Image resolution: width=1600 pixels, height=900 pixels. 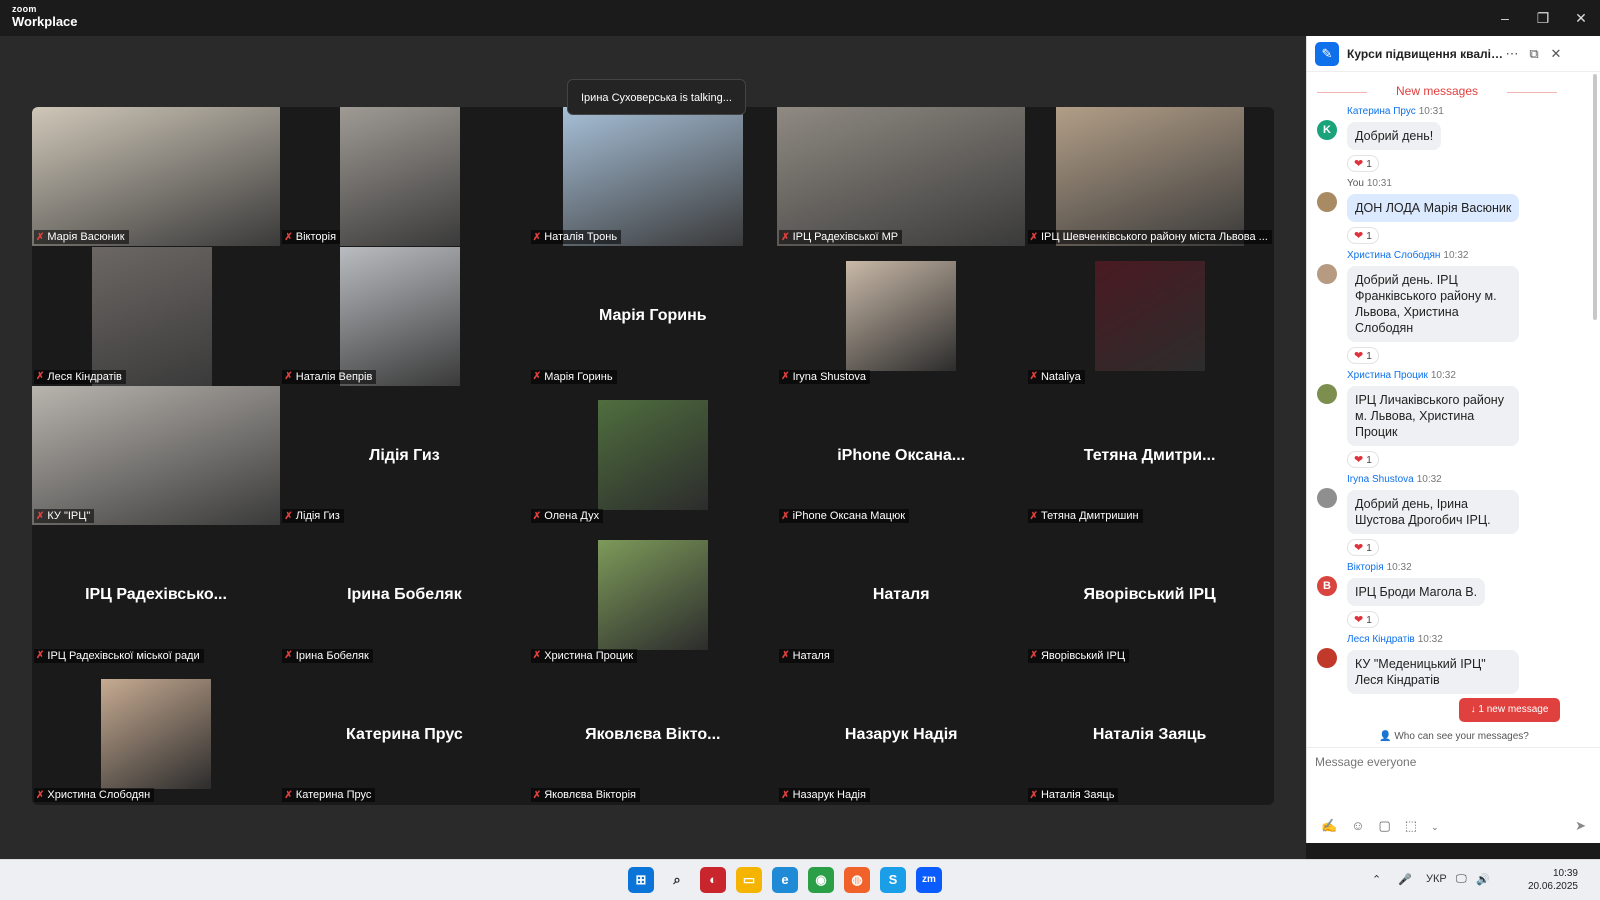 I want to click on chevron-down-icon: ⌄, so click(x=1435, y=827).